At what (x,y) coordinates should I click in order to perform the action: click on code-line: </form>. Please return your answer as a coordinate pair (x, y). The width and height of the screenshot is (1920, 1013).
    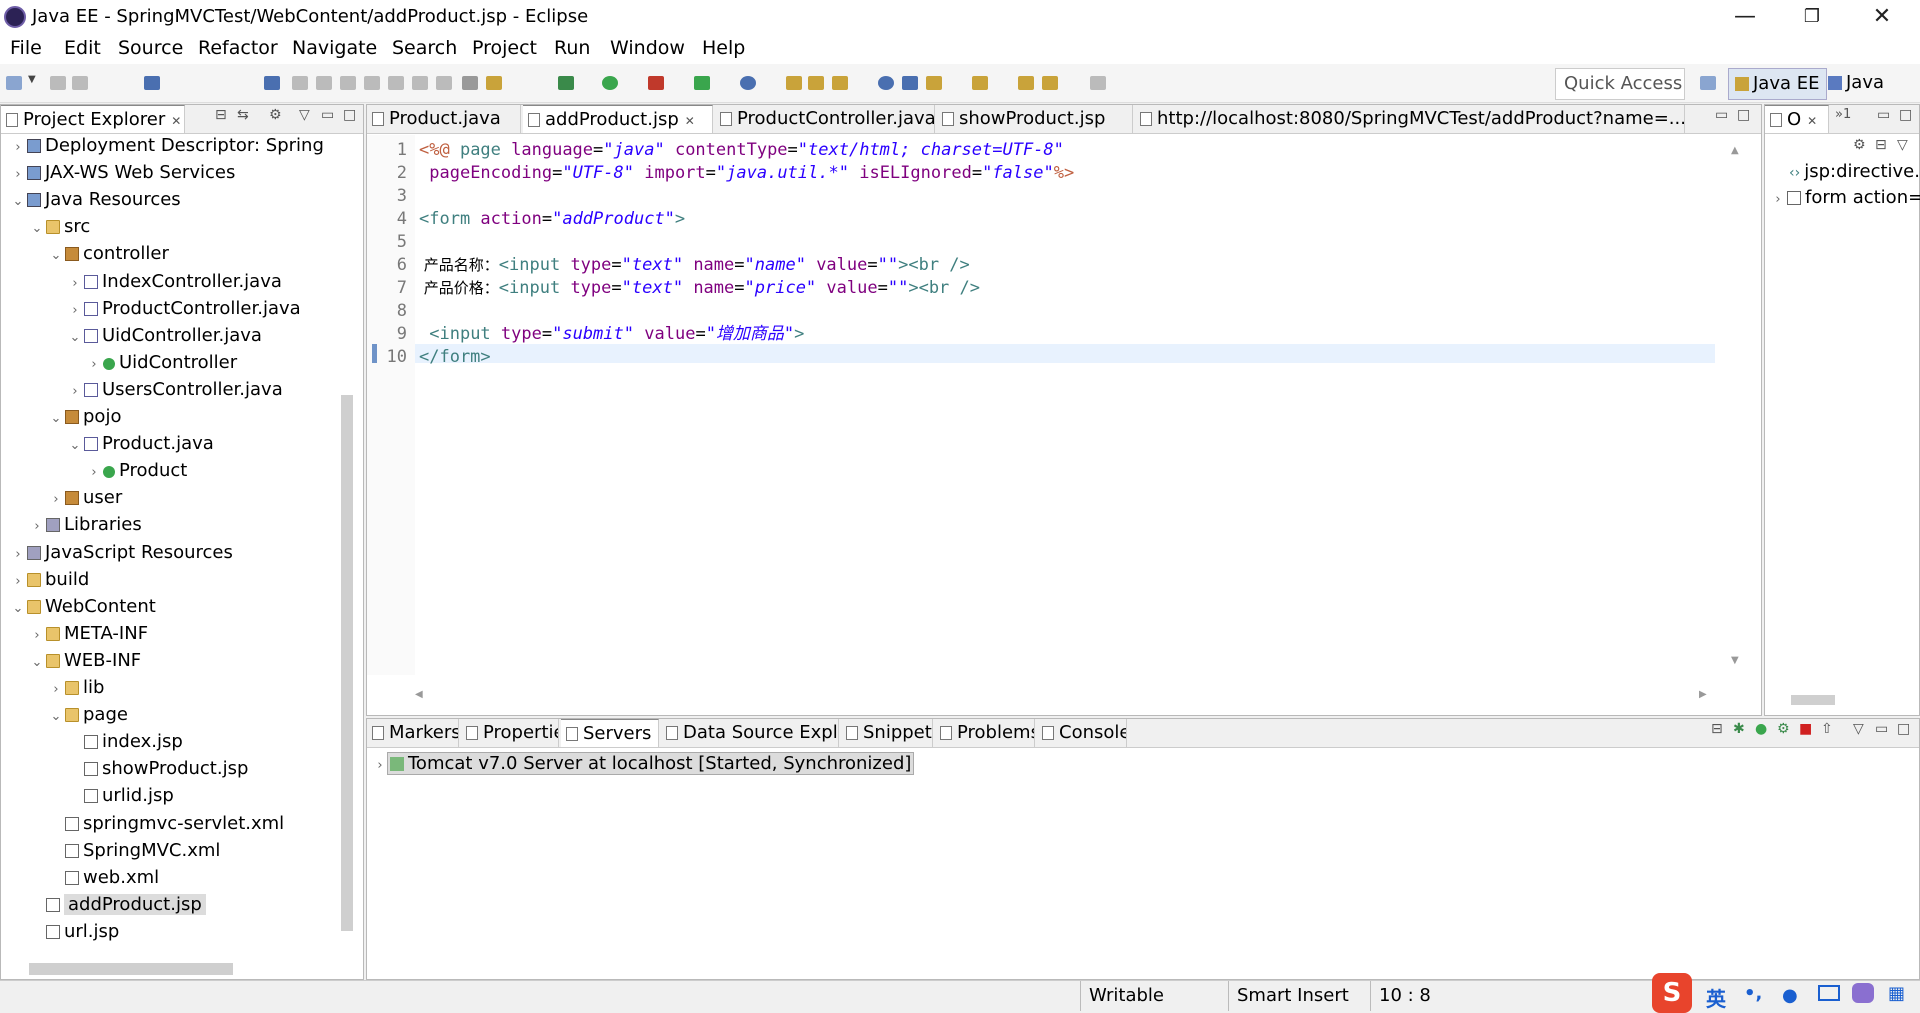
    Looking at the image, I should click on (455, 357).